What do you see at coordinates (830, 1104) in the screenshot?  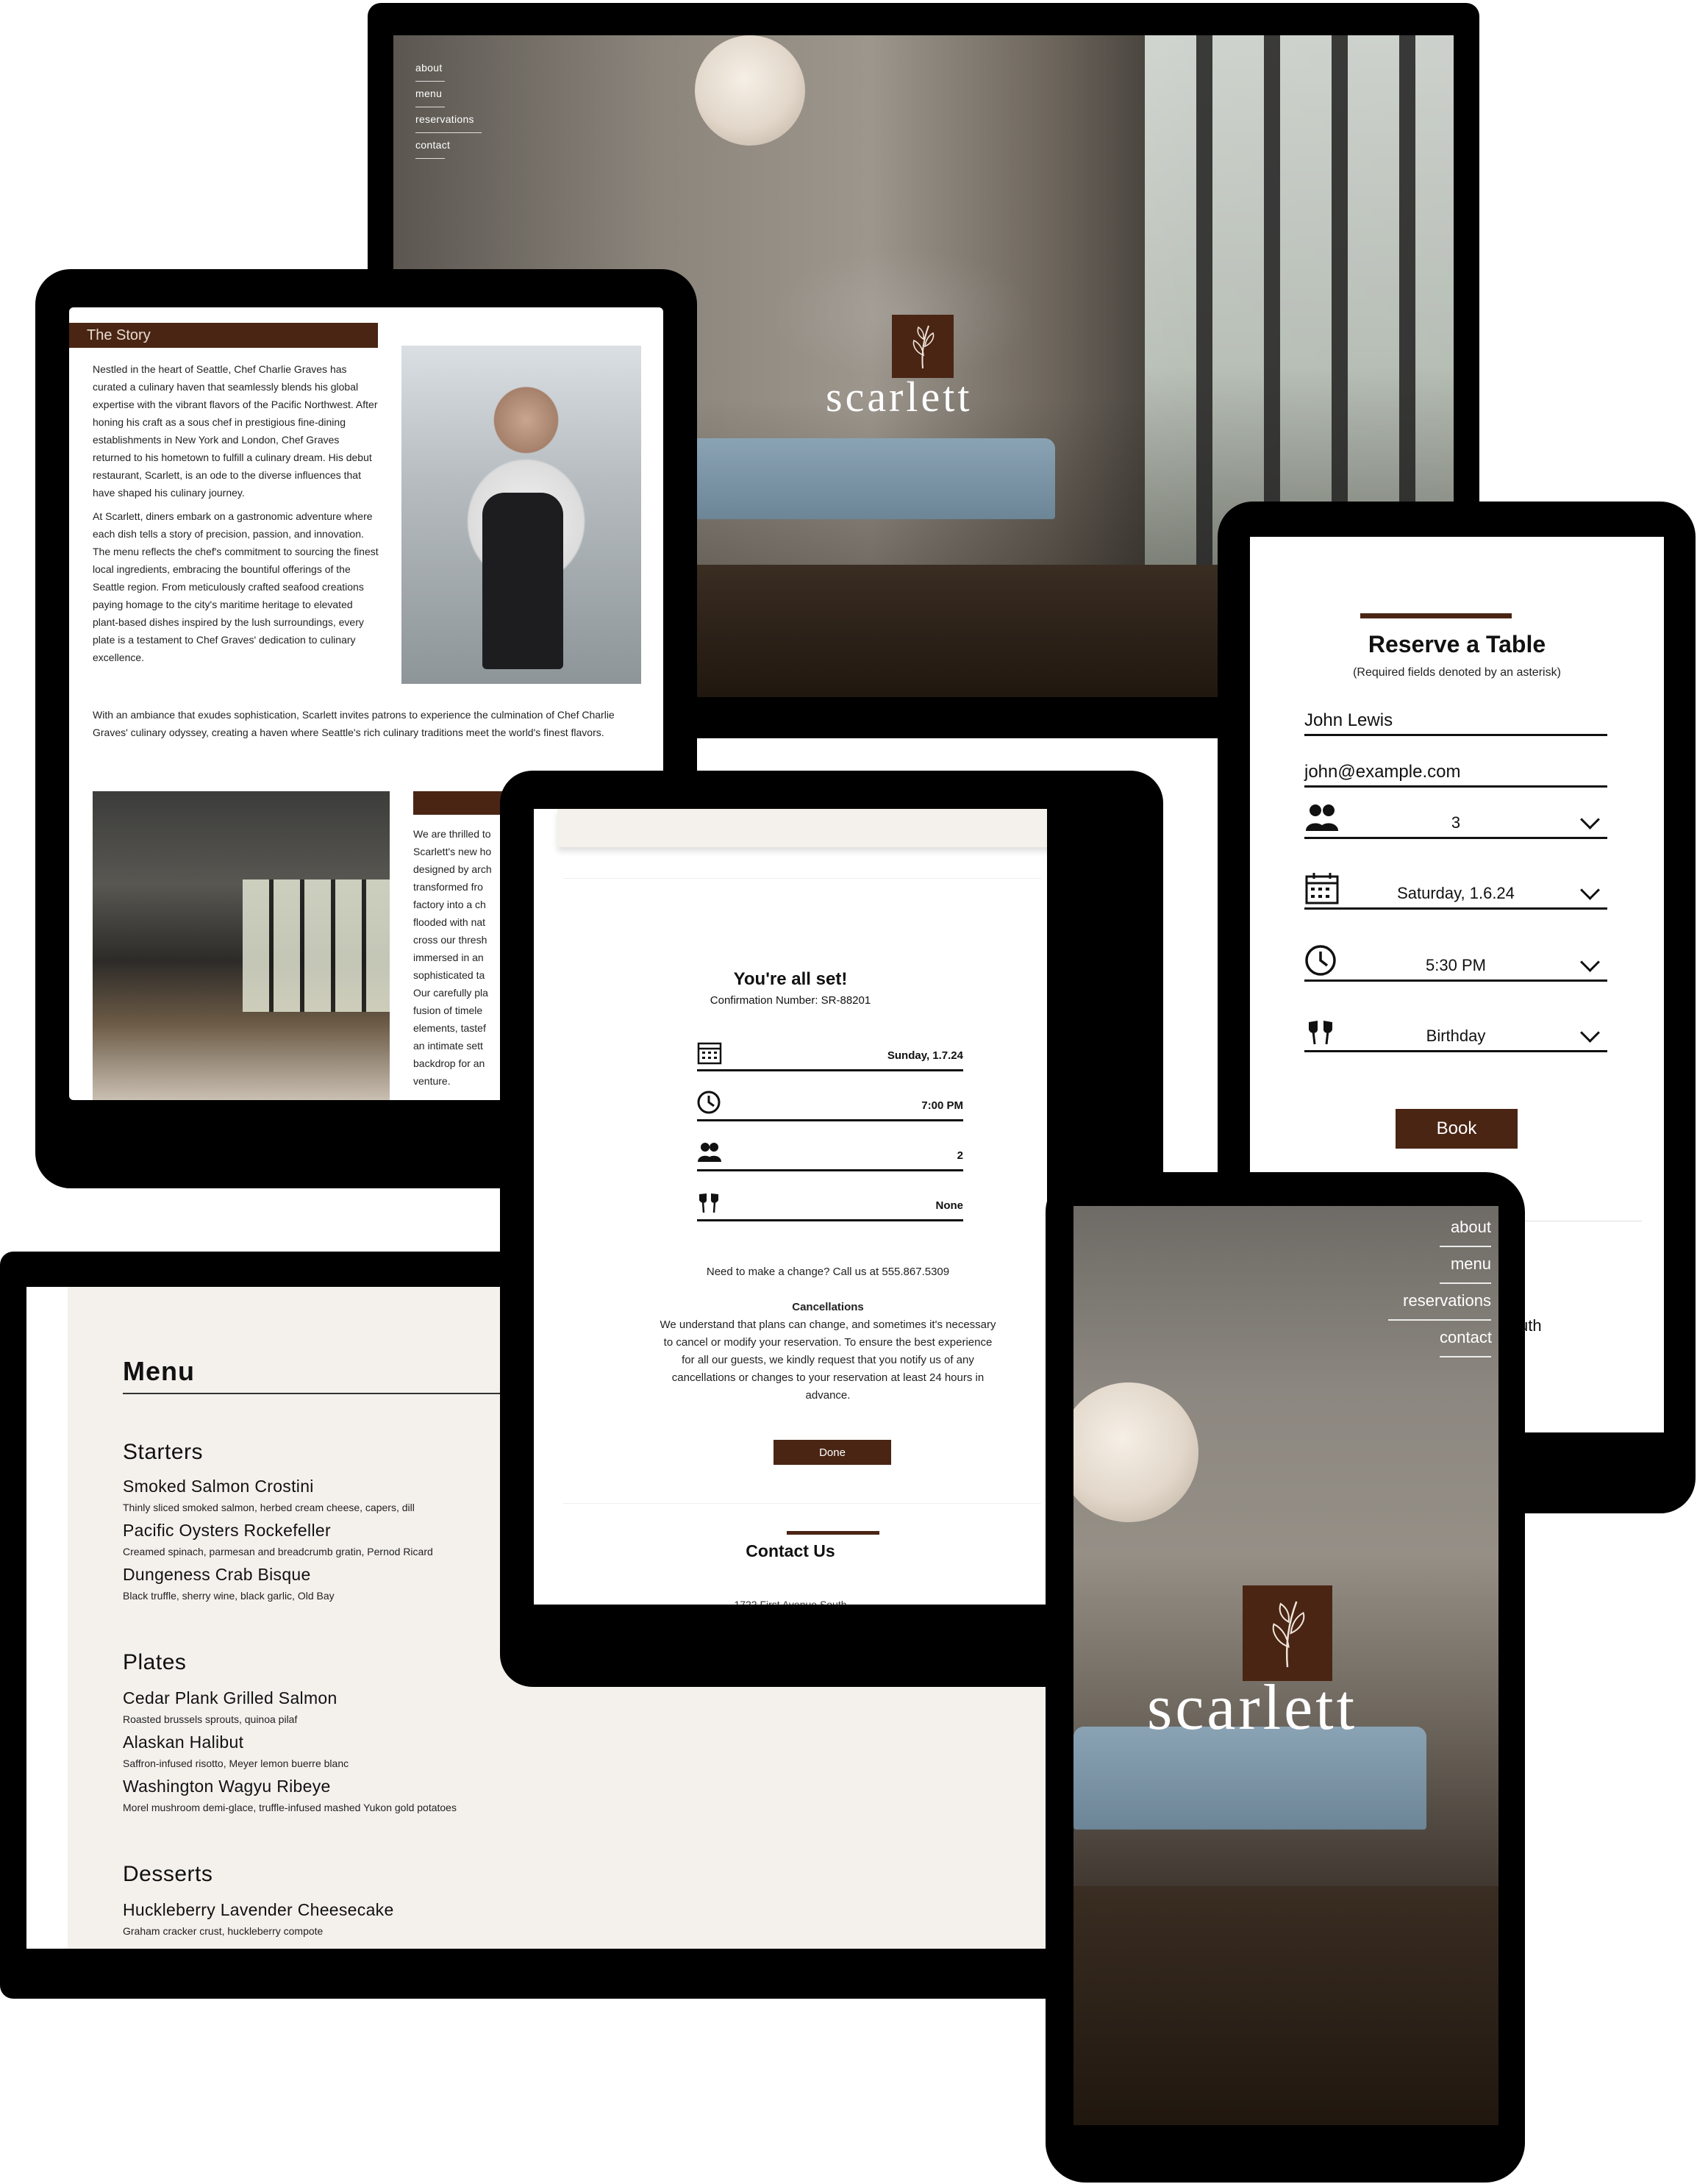 I see `confirmation-row-time: 7:00 PM` at bounding box center [830, 1104].